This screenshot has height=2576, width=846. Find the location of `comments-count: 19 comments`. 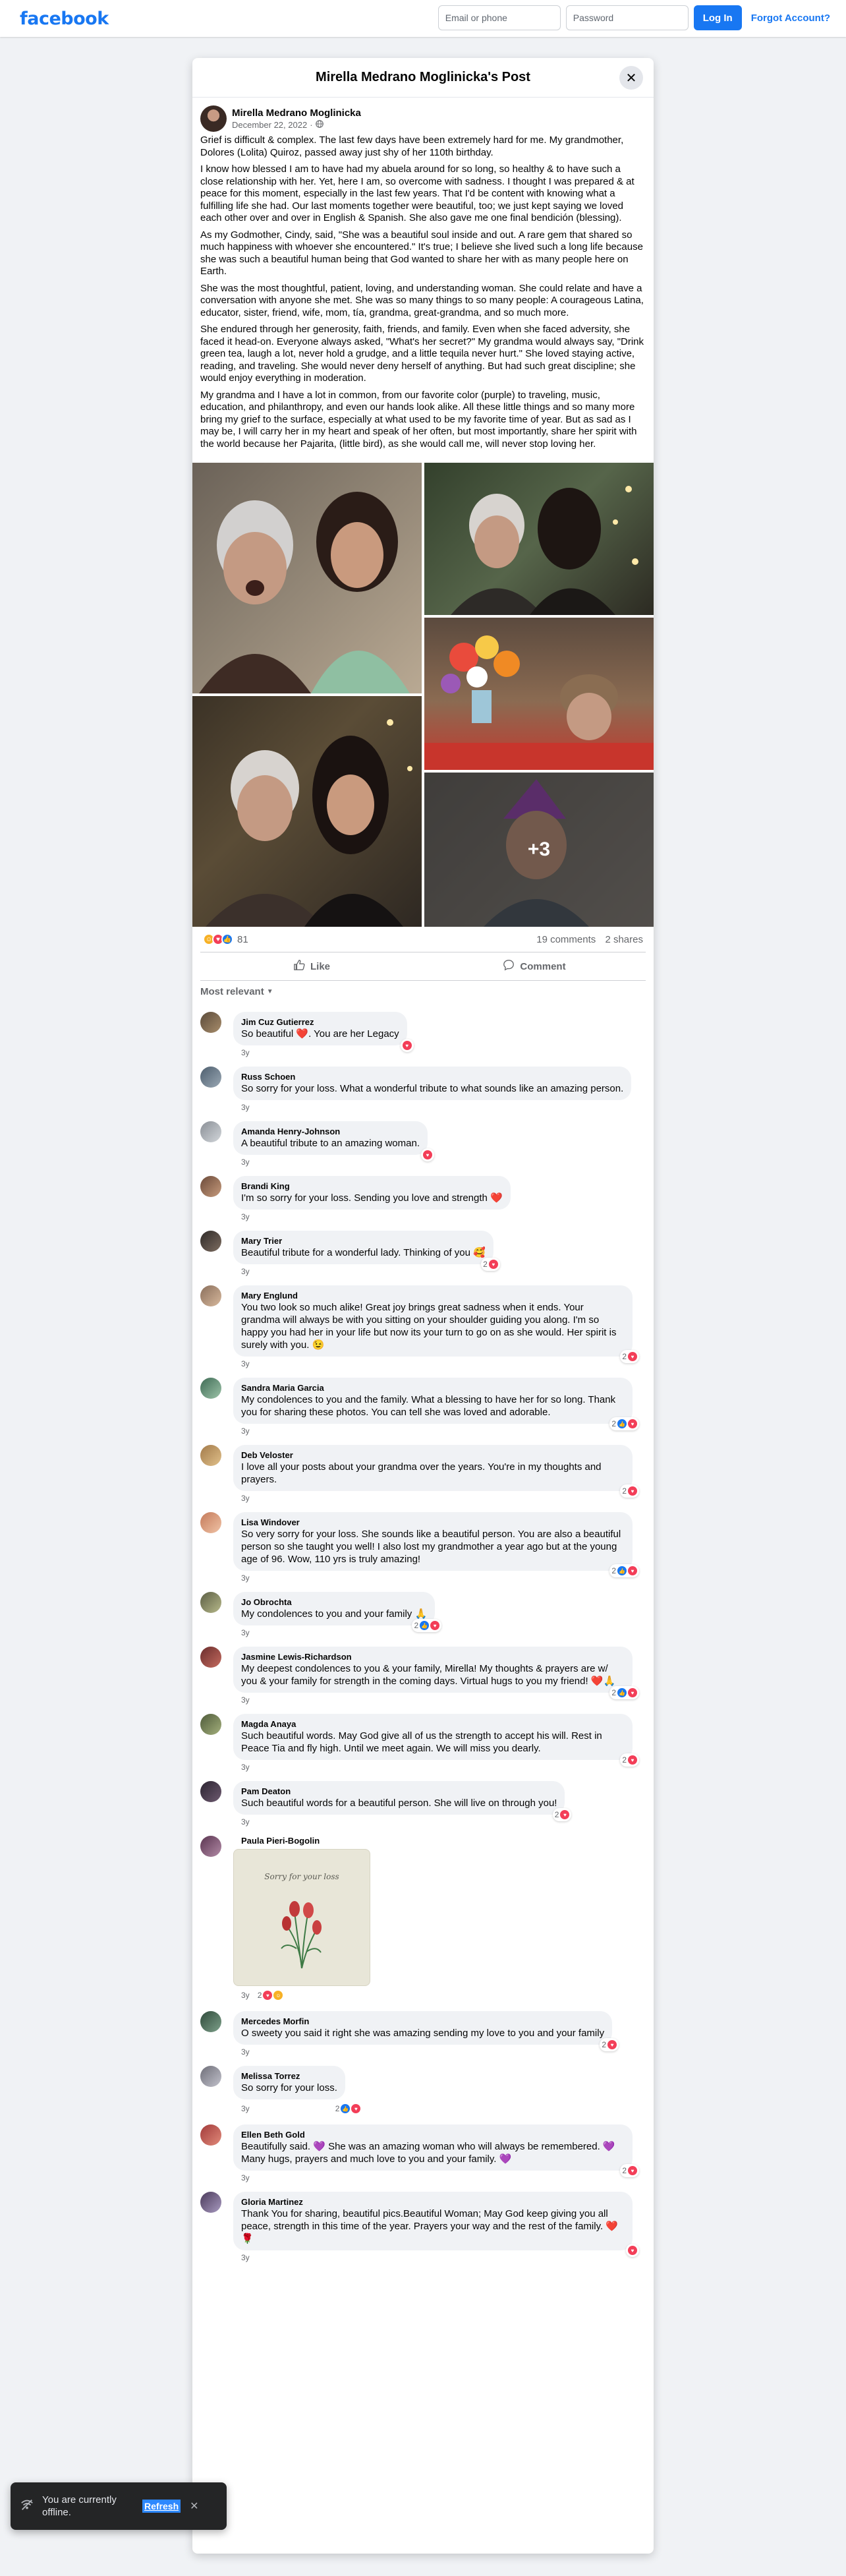

comments-count: 19 comments is located at coordinates (566, 939).